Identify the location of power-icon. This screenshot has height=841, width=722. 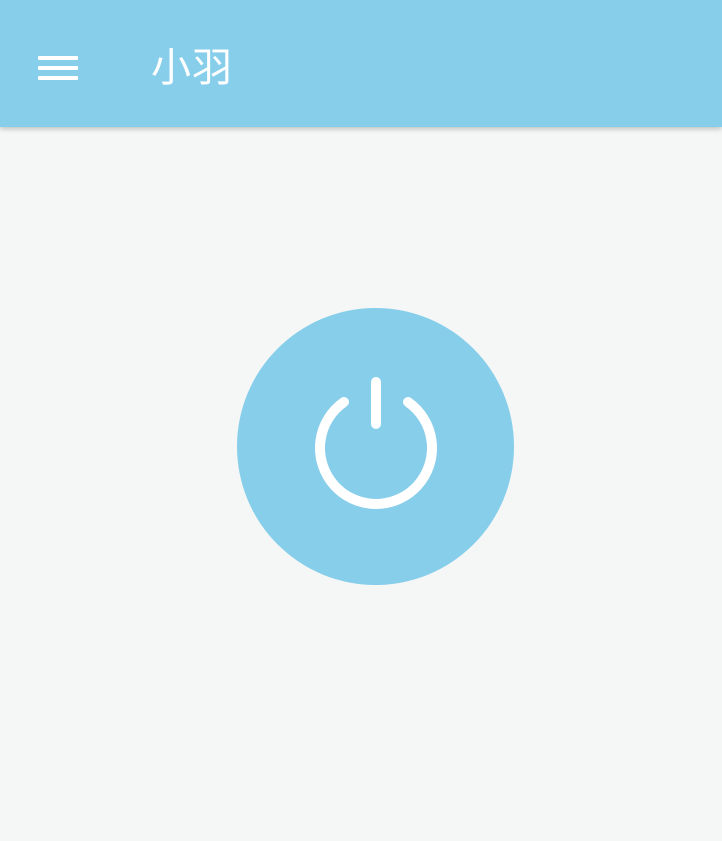
(375, 442).